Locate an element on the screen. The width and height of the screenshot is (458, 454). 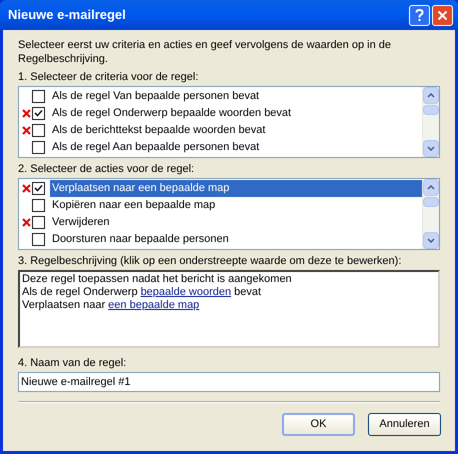
list-item: Als de regel Onderwerp bepaalde woorden bevat is located at coordinates (236, 113).